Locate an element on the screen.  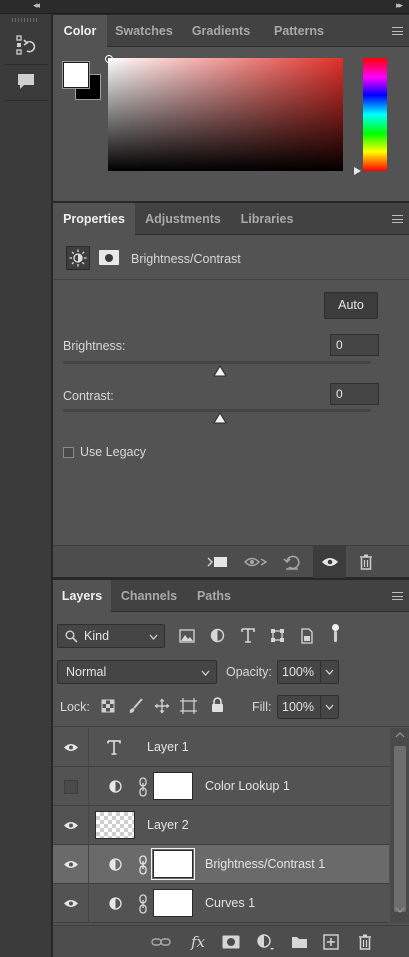
layer-row-layer-2: Layer 2 is located at coordinates (221, 825).